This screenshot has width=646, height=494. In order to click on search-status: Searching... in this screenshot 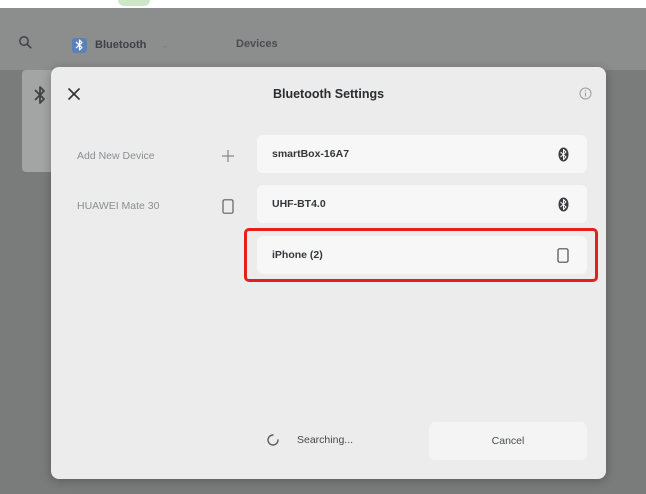, I will do `click(310, 440)`.